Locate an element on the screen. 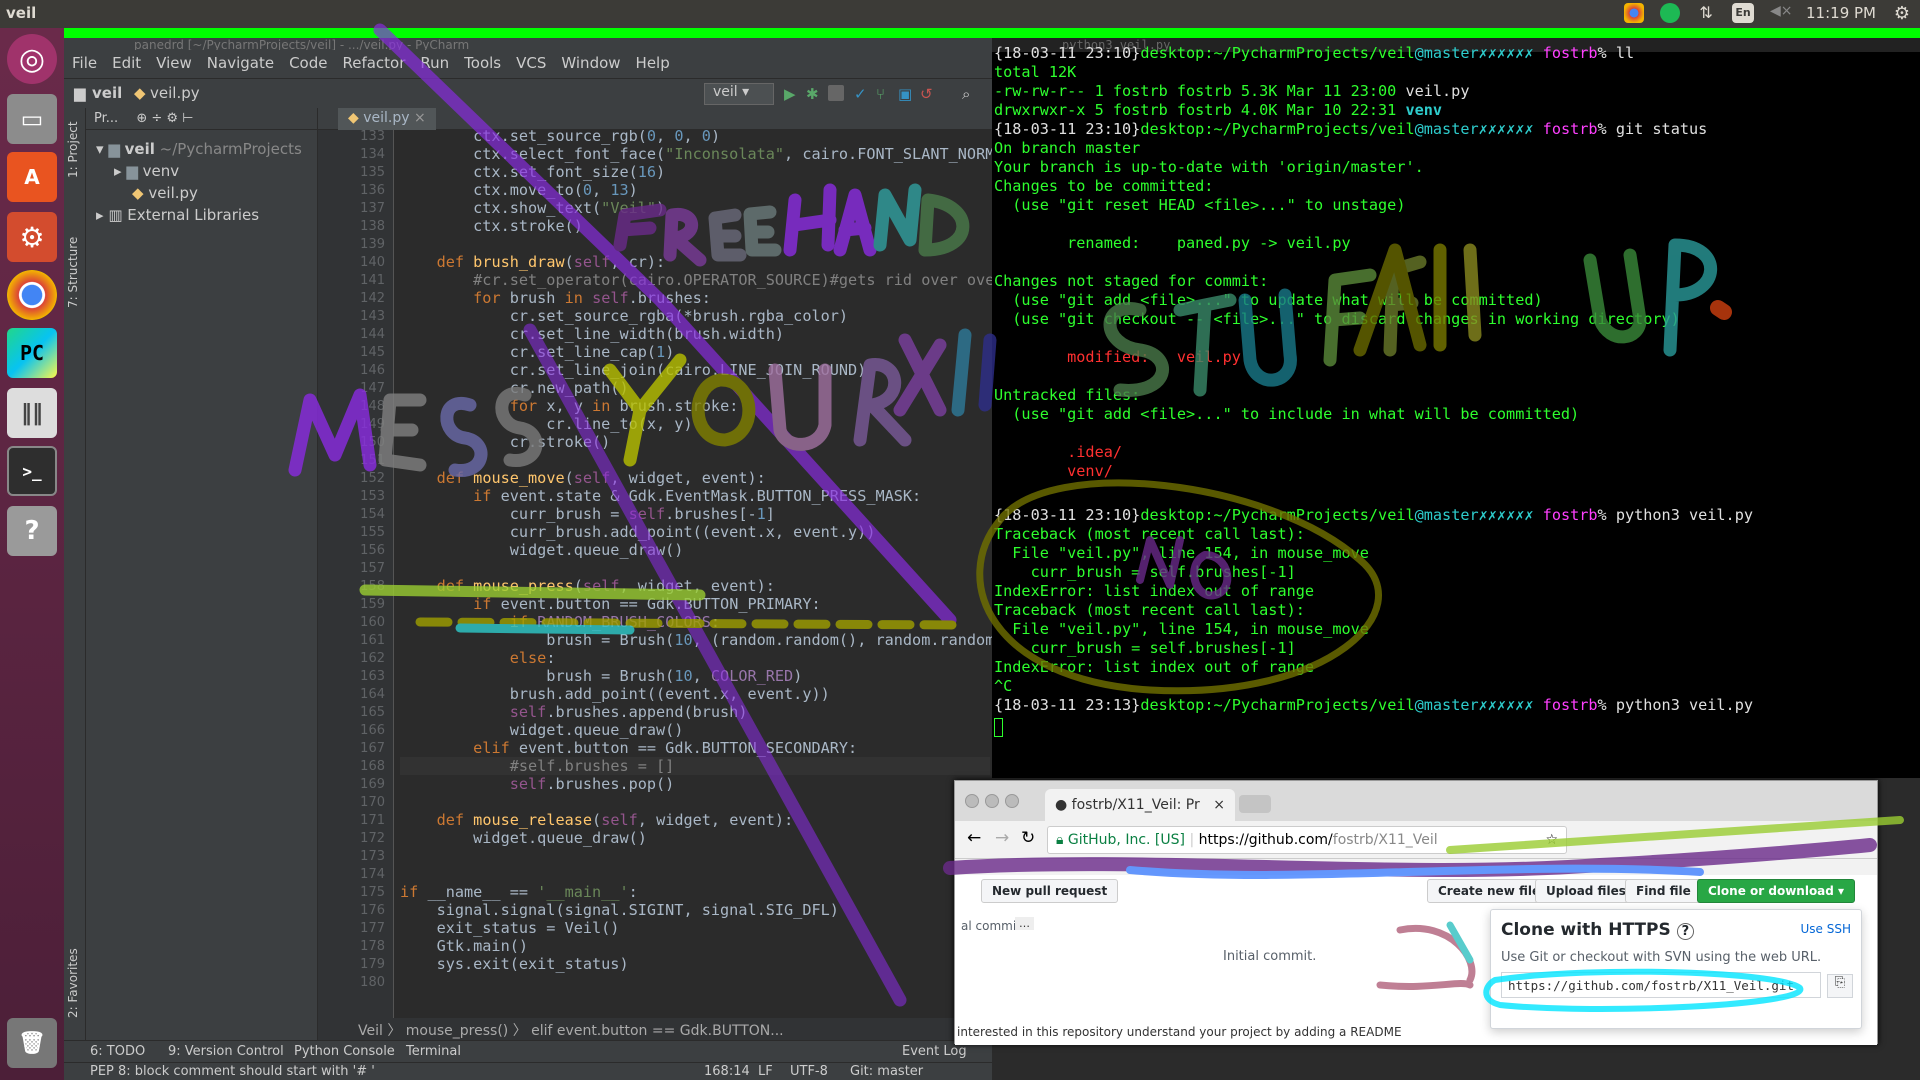 Image resolution: width=1920 pixels, height=1080 pixels. tab-project: 1: Project is located at coordinates (73, 149).